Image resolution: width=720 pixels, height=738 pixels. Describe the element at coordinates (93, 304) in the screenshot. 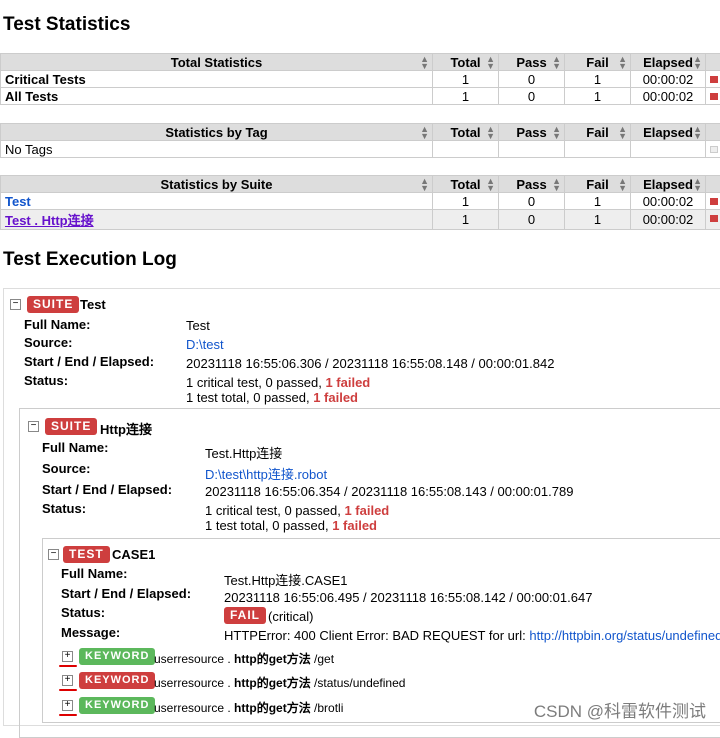

I see `suite-name: Test` at that location.